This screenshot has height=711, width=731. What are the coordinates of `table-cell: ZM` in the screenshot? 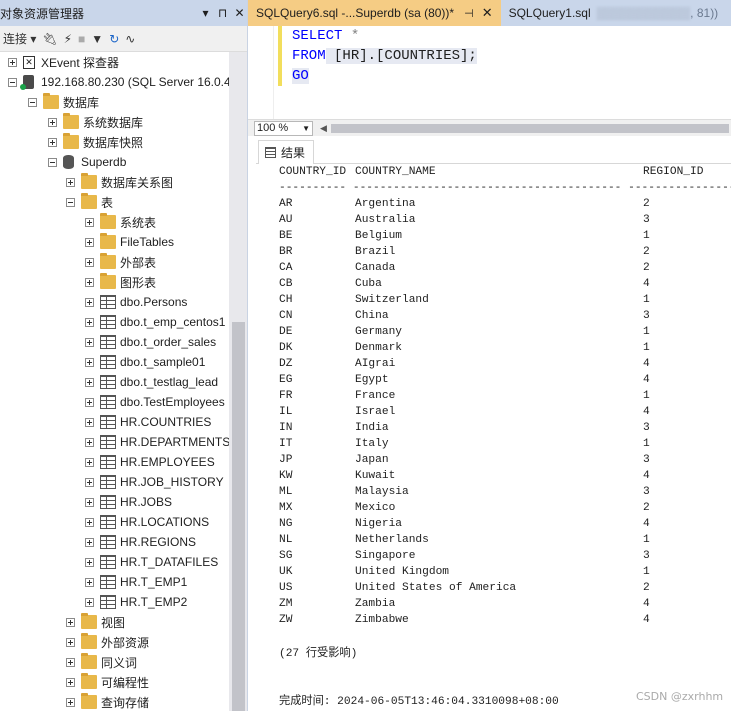 It's located at (286, 604).